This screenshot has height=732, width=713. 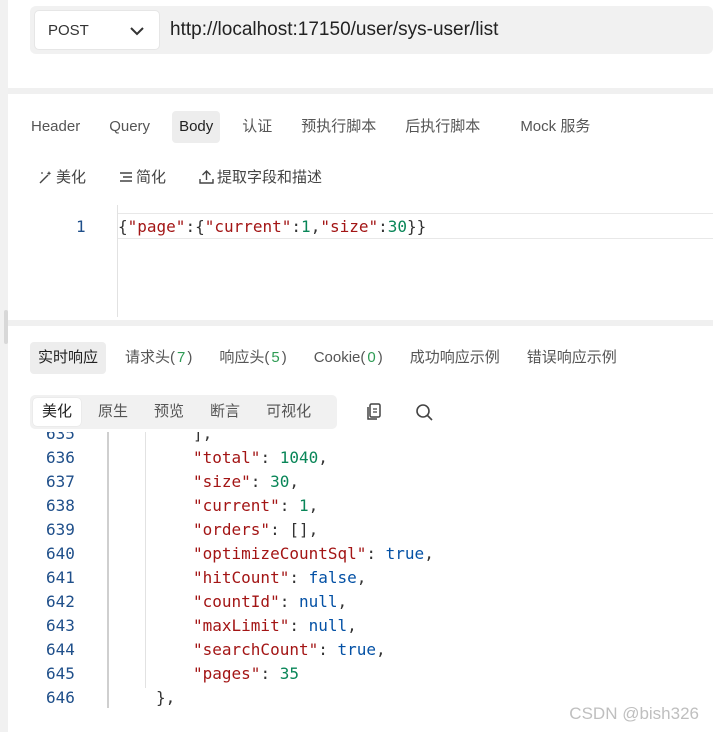 What do you see at coordinates (60, 601) in the screenshot?
I see `line-number: 642` at bounding box center [60, 601].